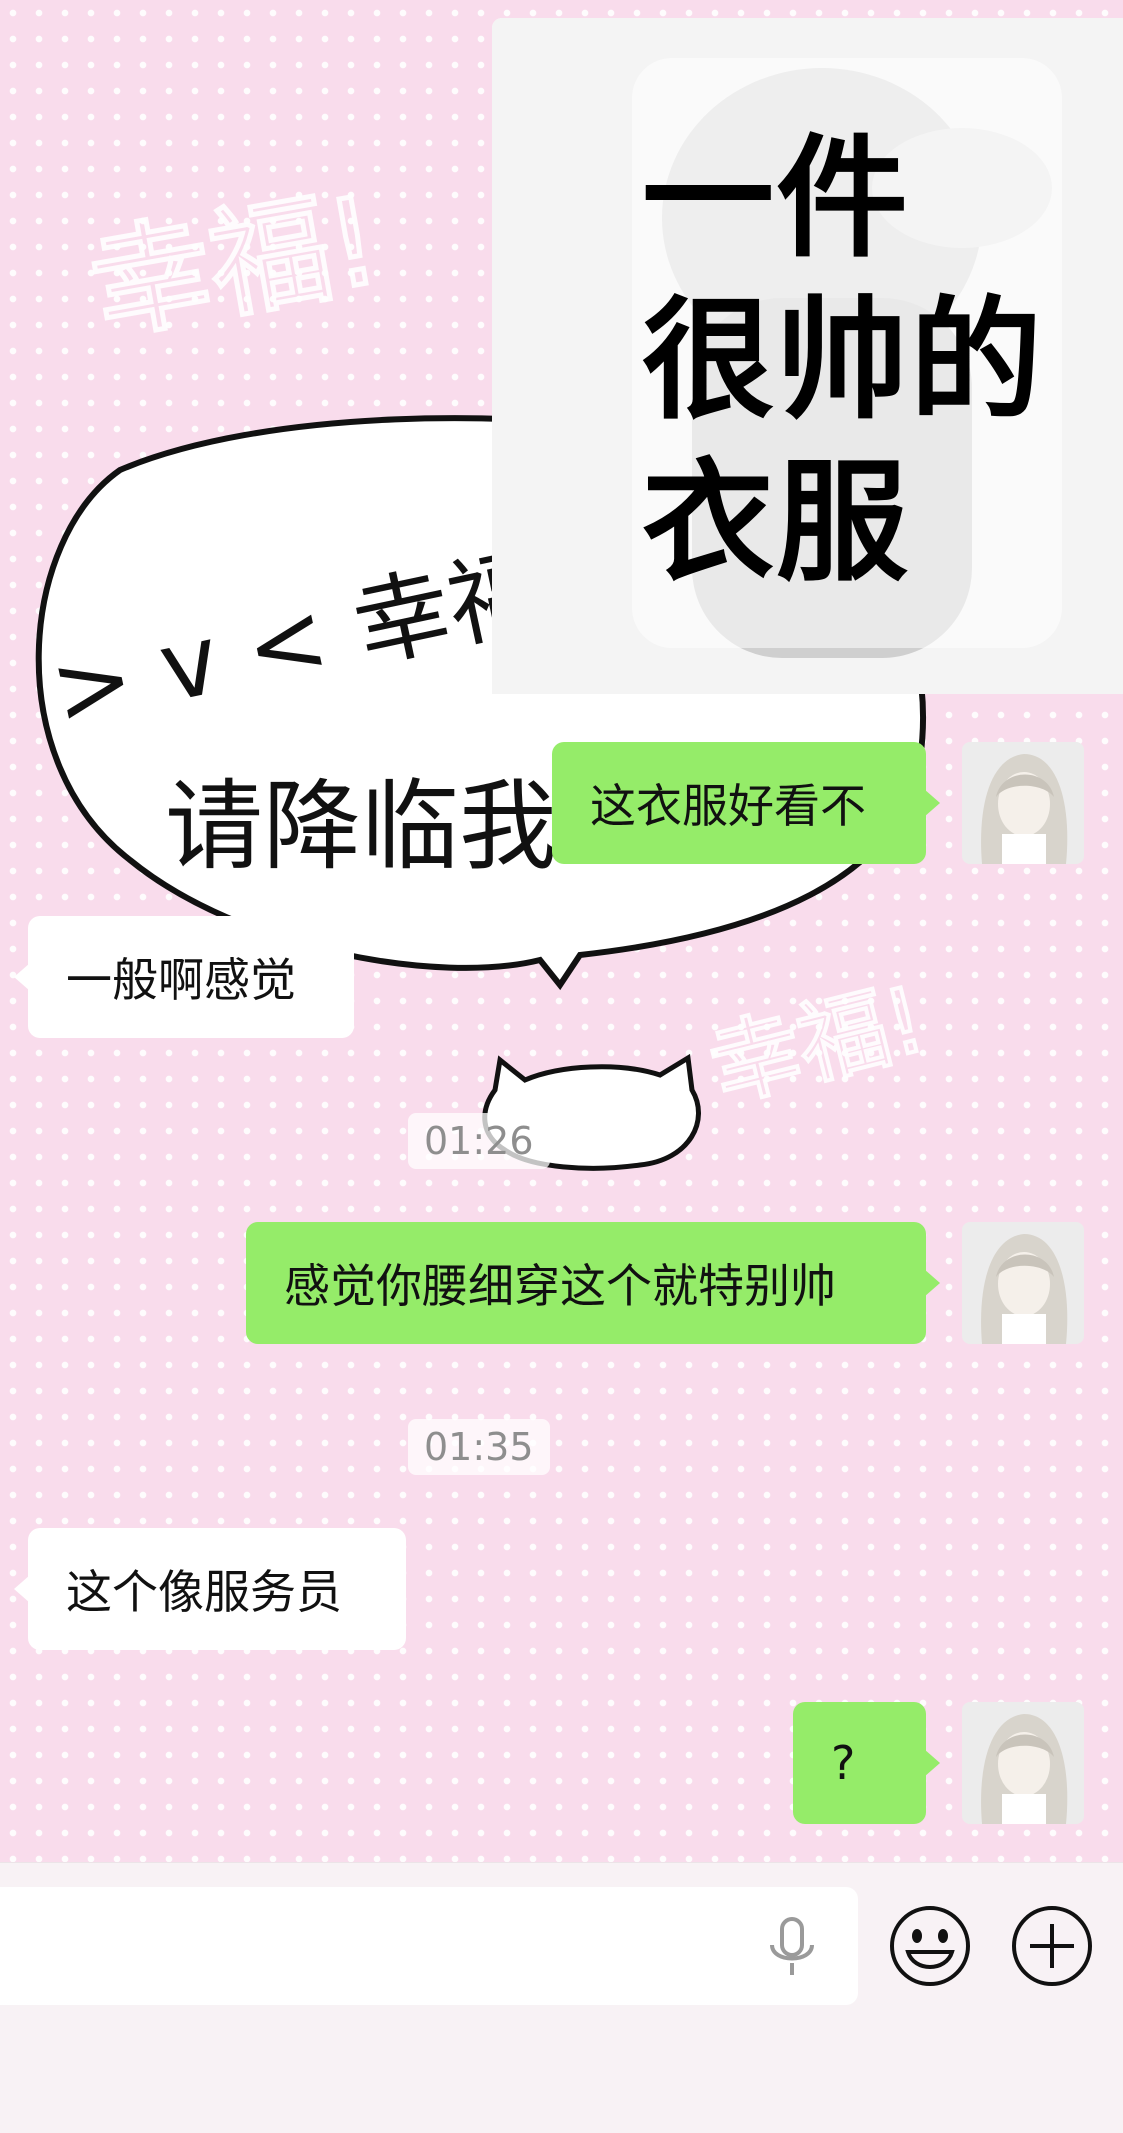 The width and height of the screenshot is (1123, 2133). Describe the element at coordinates (593, 1283) in the screenshot. I see `message-bubble-outgoing: 感觉你腰细穿这个就特别帅` at that location.